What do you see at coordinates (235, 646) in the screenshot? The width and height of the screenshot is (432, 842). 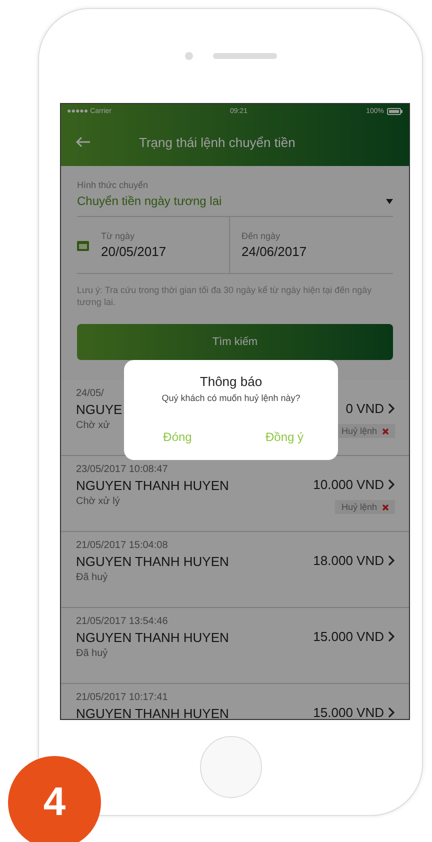 I see `order-row: 21/05/2017 13:54:46 NGUYEN THANH HUYEN Đã huỷ 15.000 VND` at bounding box center [235, 646].